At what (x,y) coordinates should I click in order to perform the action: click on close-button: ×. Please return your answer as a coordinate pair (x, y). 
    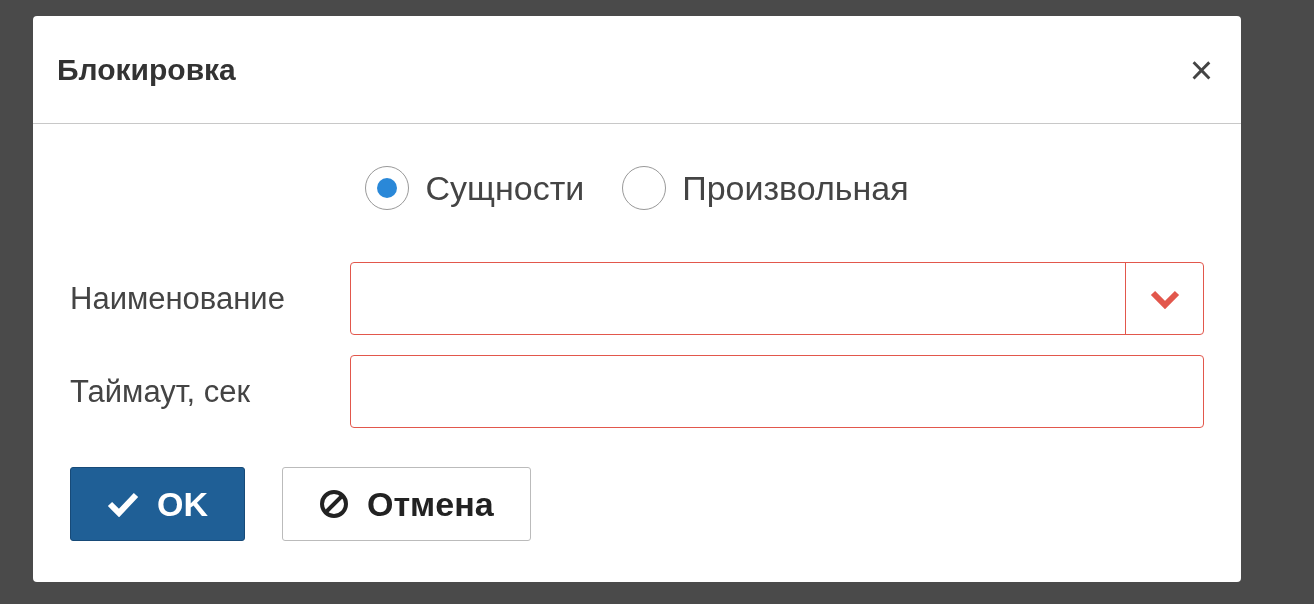
    Looking at the image, I should click on (1201, 69).